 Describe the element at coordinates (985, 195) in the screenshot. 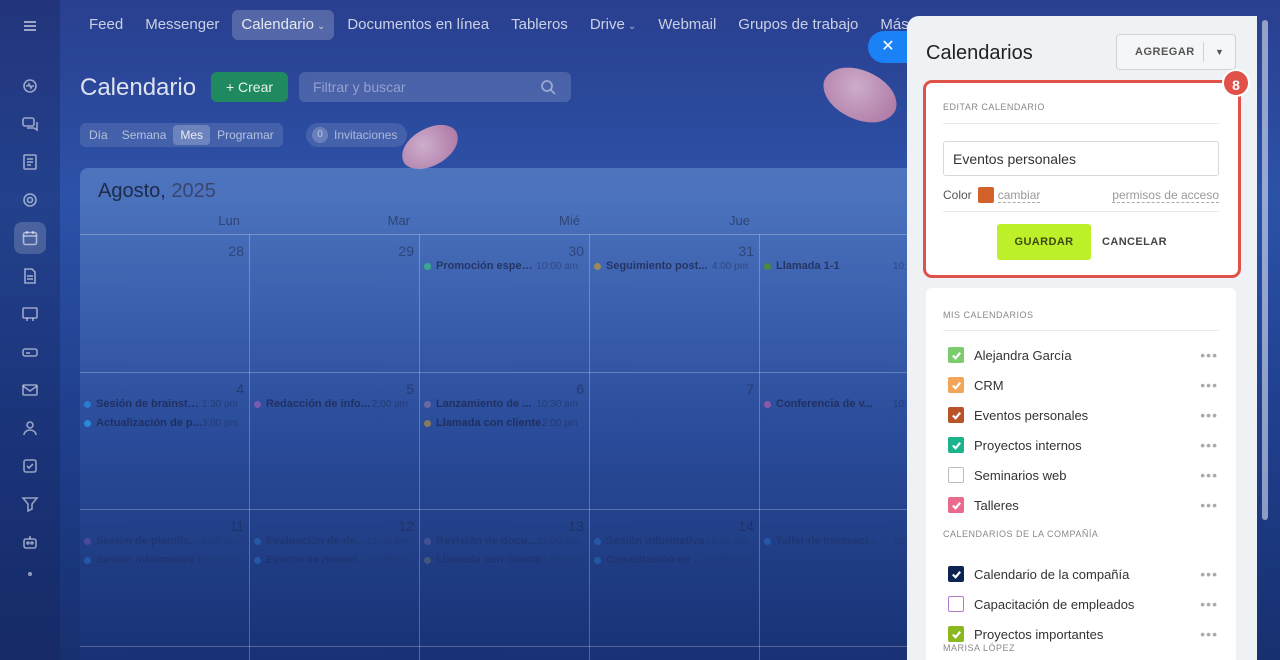

I see `color-swatch` at that location.